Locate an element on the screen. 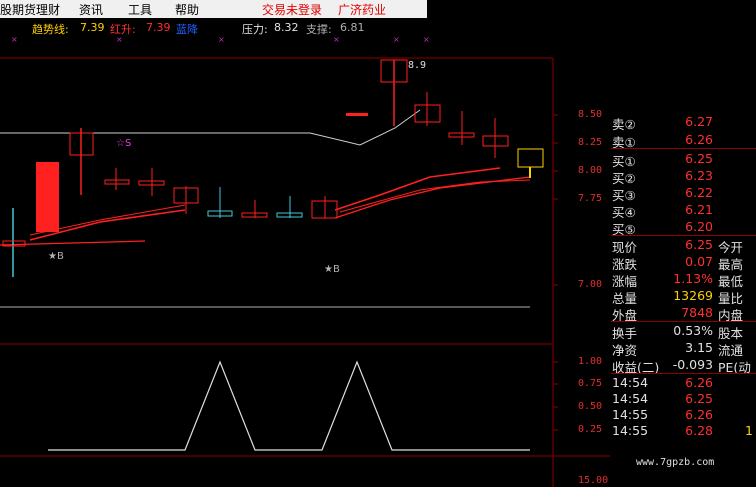 The image size is (756, 487). buy-price: 6.21 is located at coordinates (699, 209).